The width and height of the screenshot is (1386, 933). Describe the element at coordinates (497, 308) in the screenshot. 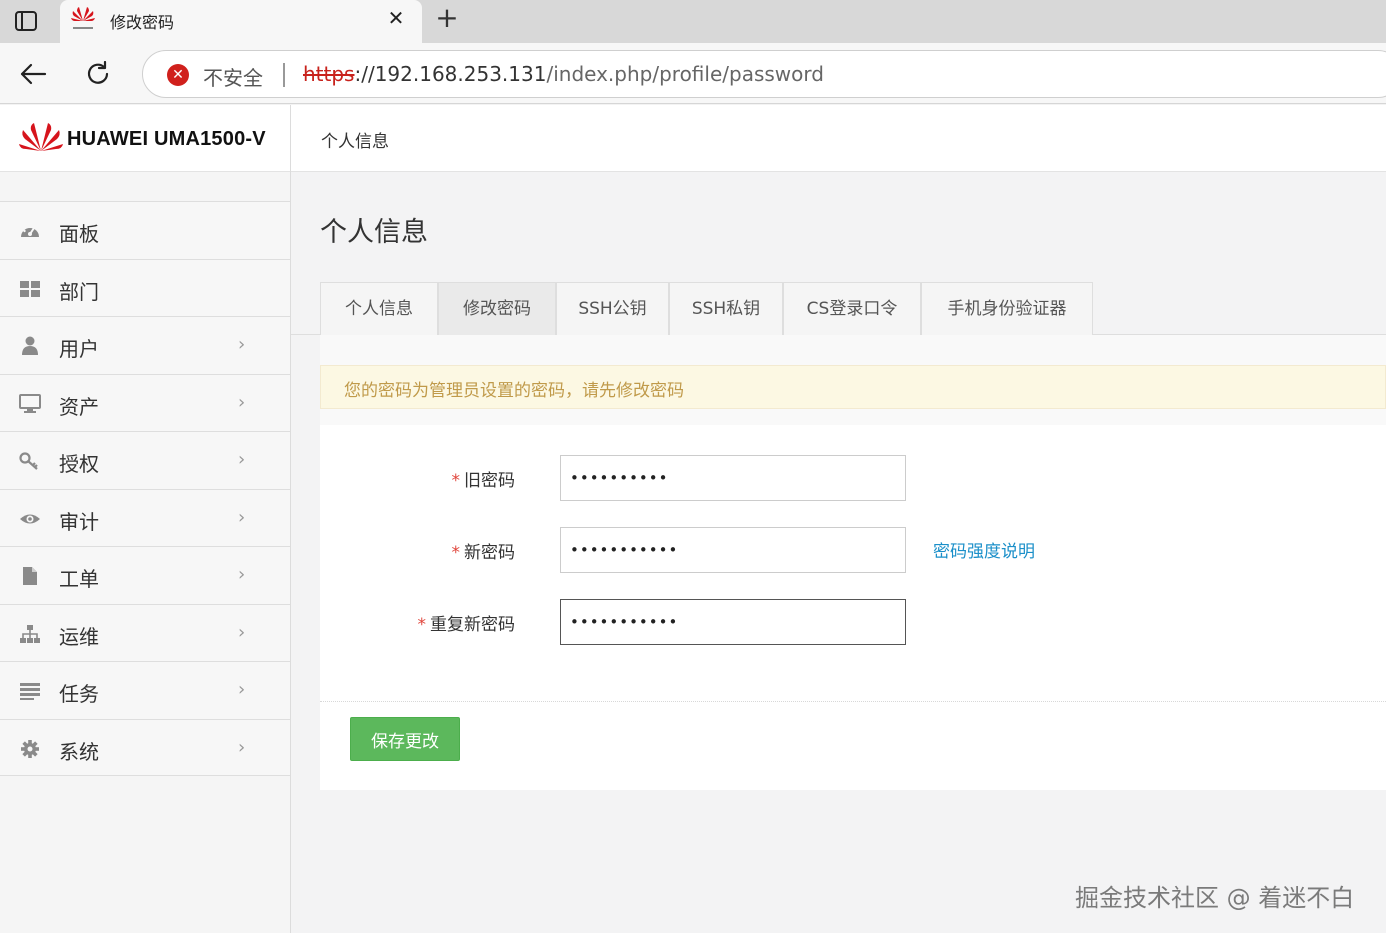

I see `tab-change-password: 修改密码` at that location.